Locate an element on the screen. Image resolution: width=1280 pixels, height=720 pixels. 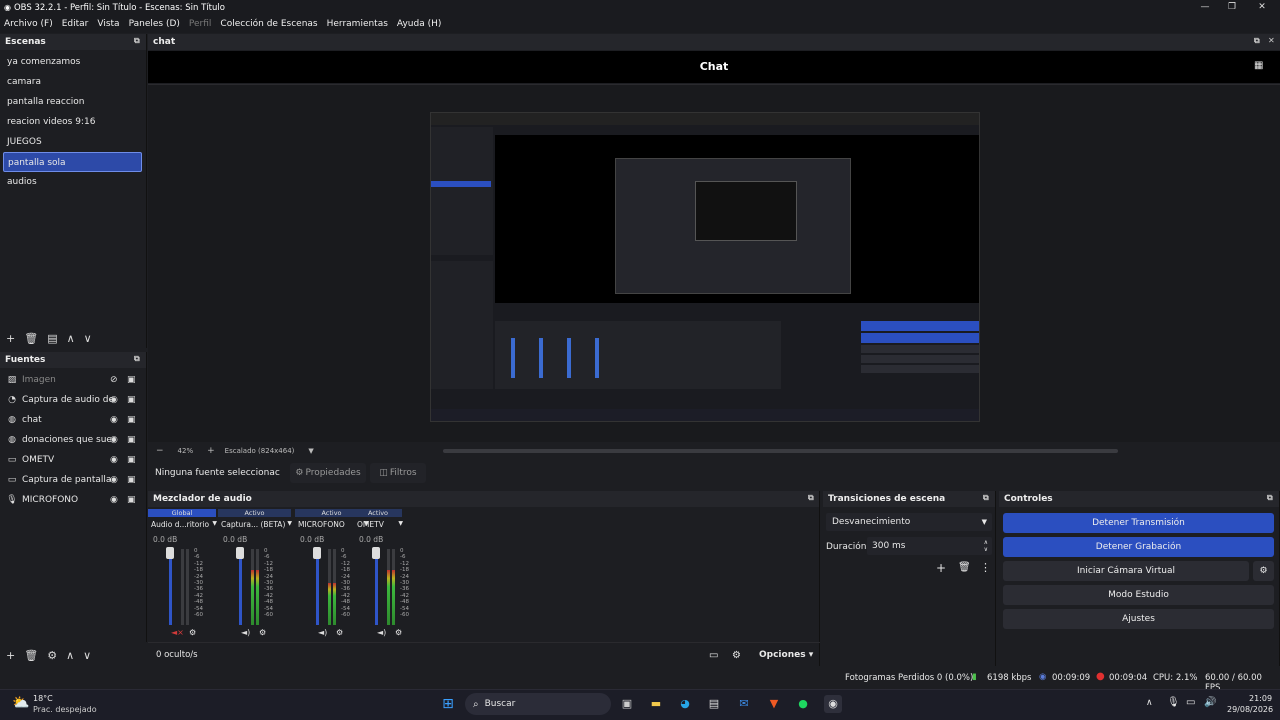
file-explorer-icon: ▬ is located at coordinates (656, 704).